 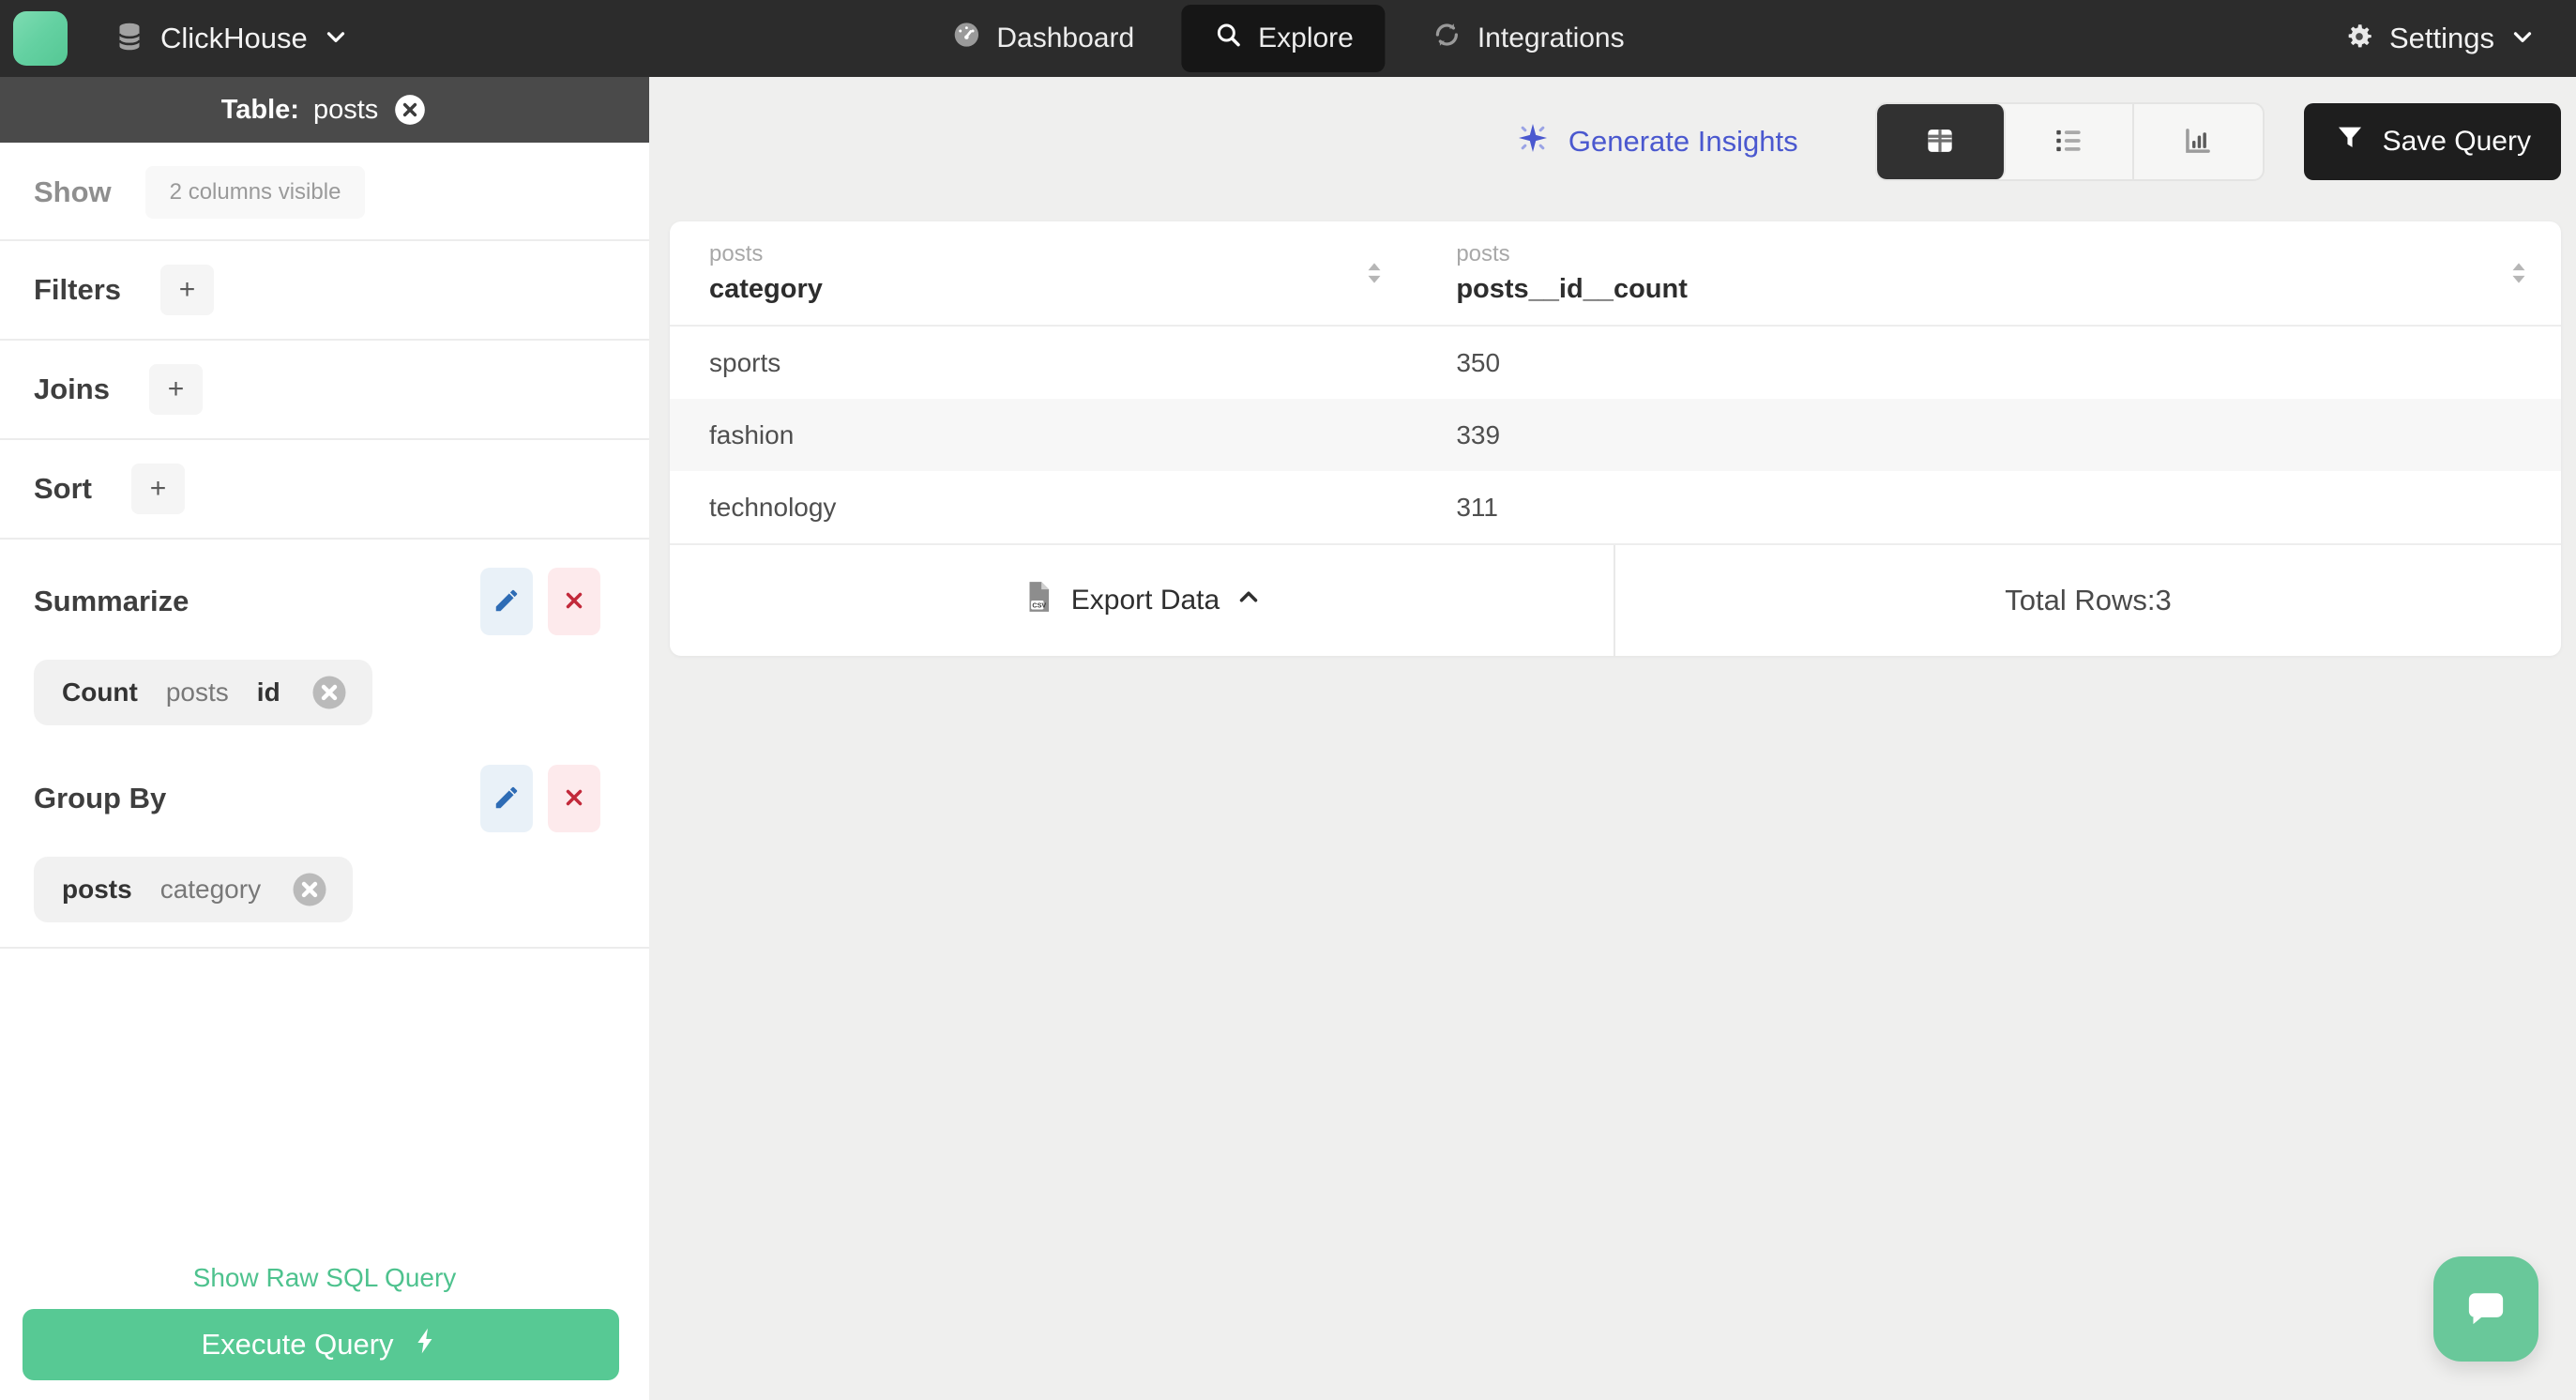 I want to click on column-header-category: posts category, so click(x=1043, y=273).